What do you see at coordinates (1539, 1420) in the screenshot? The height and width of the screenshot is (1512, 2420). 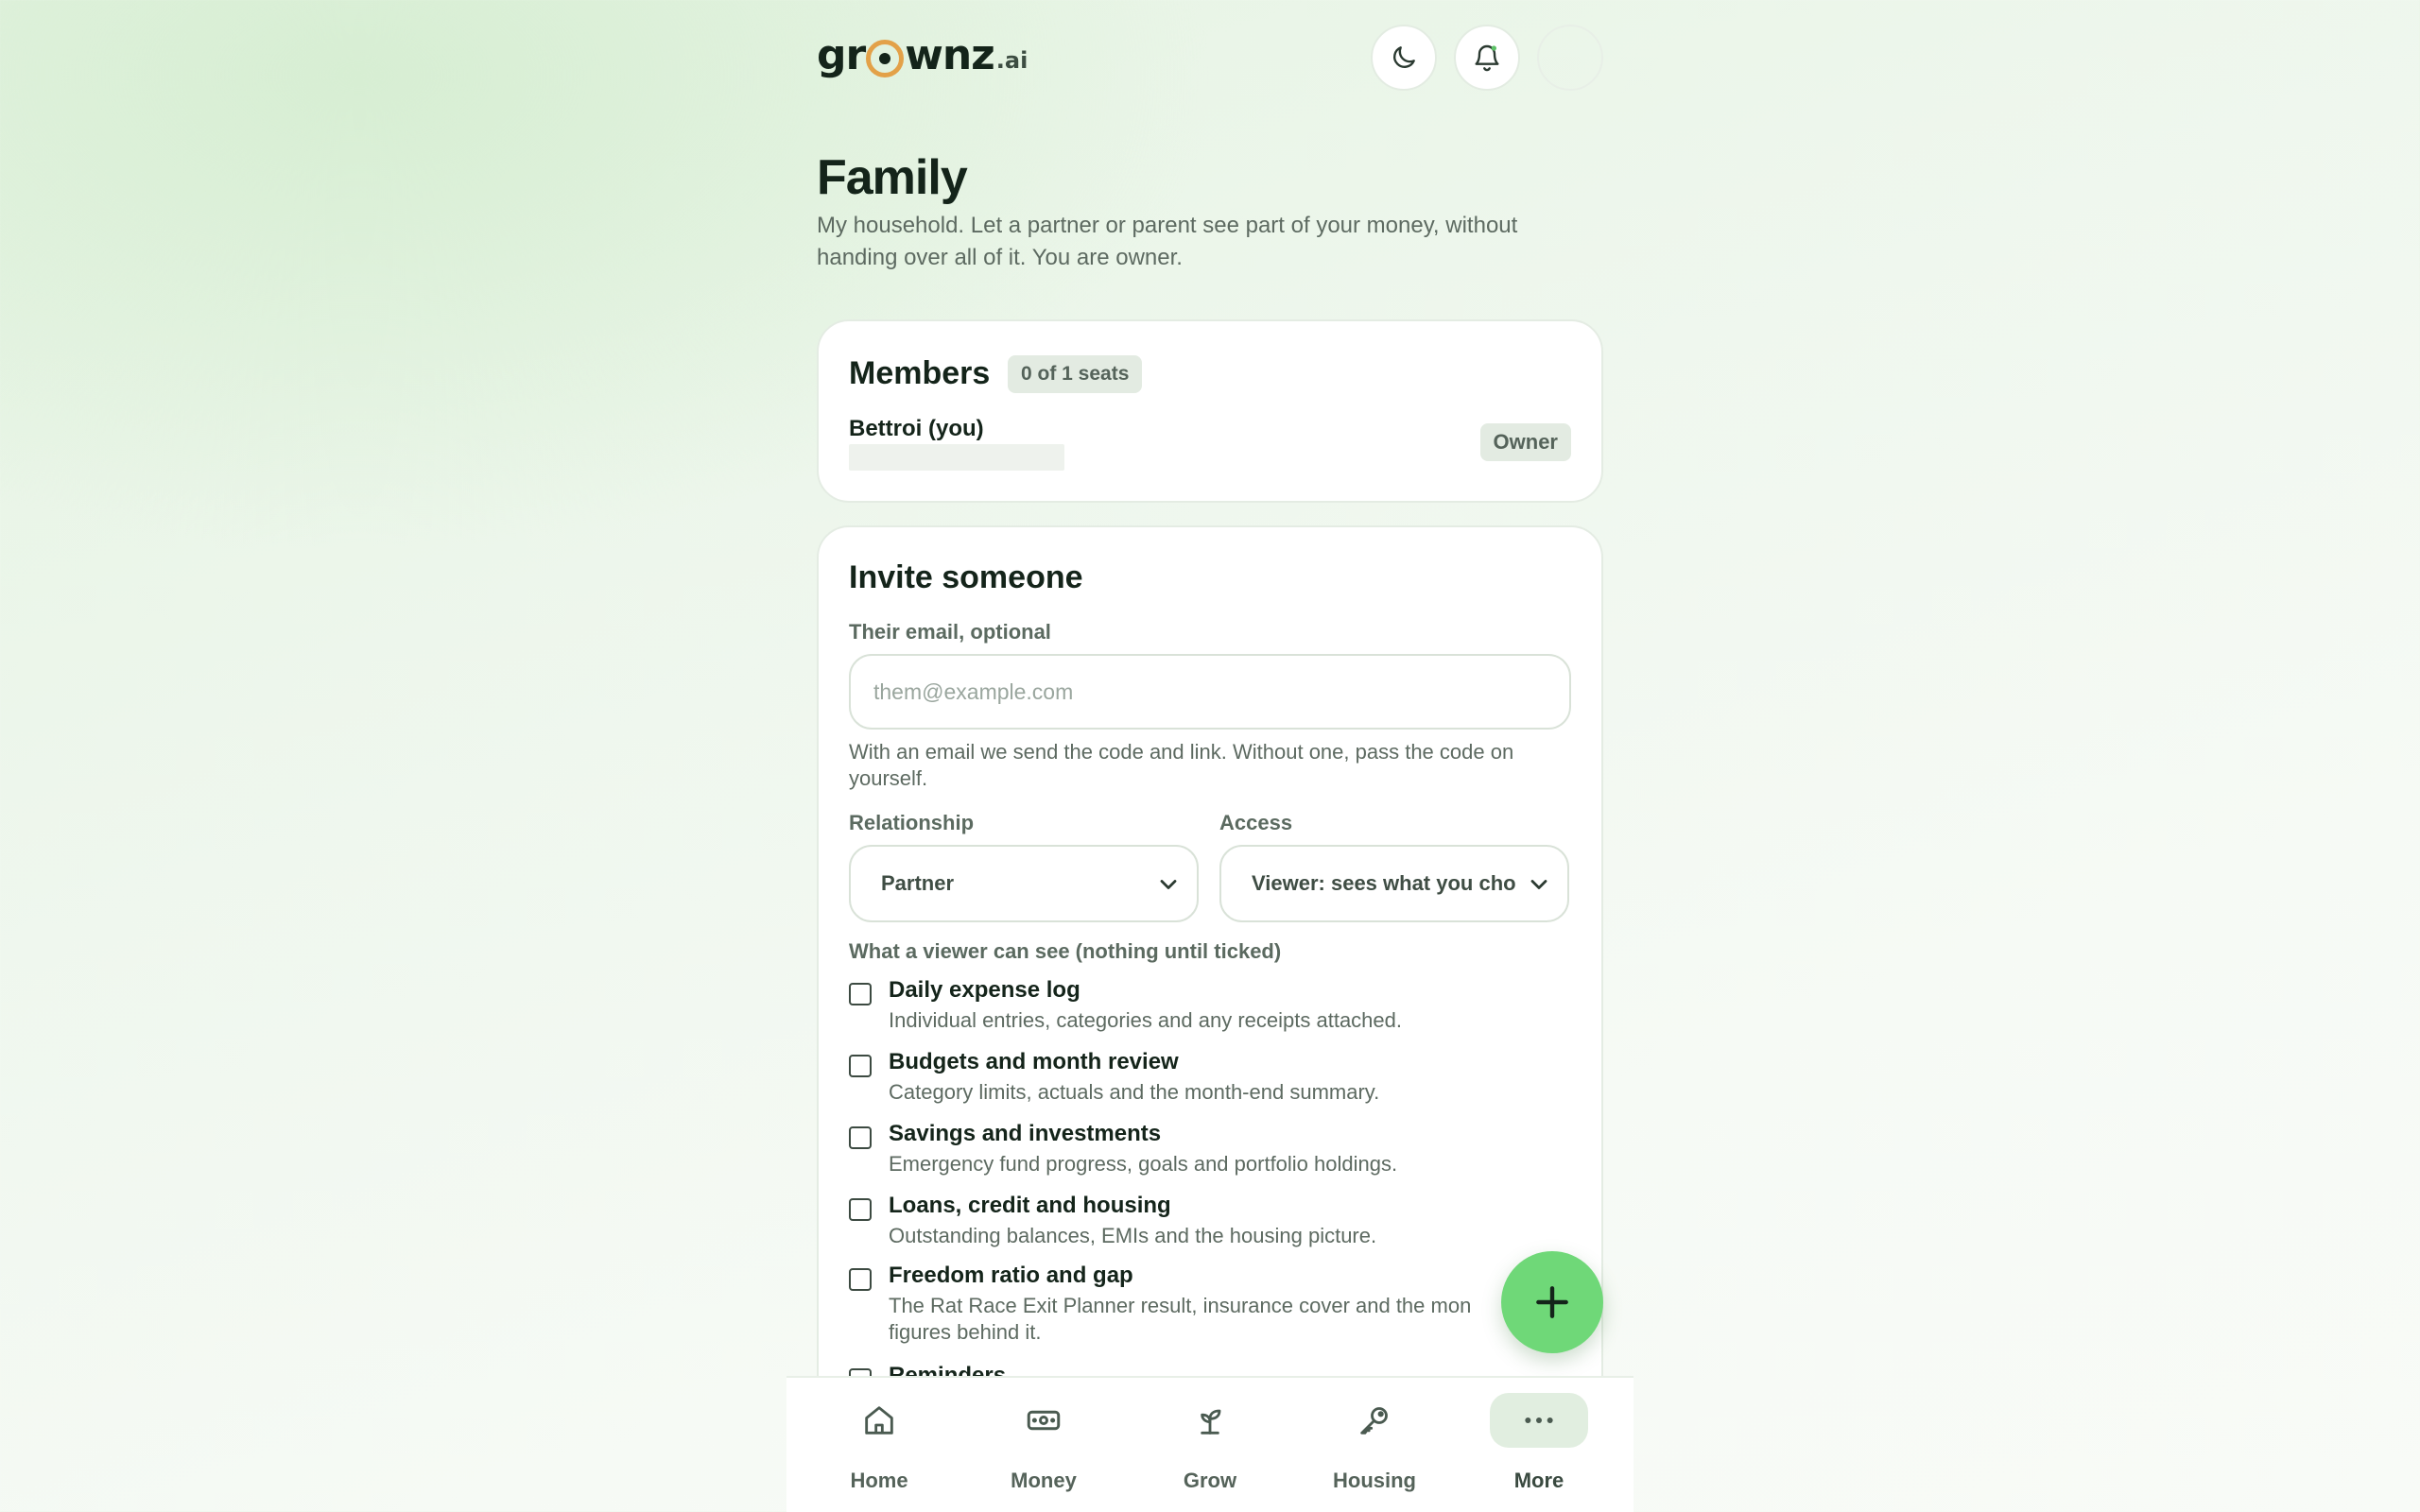 I see `more-icon` at bounding box center [1539, 1420].